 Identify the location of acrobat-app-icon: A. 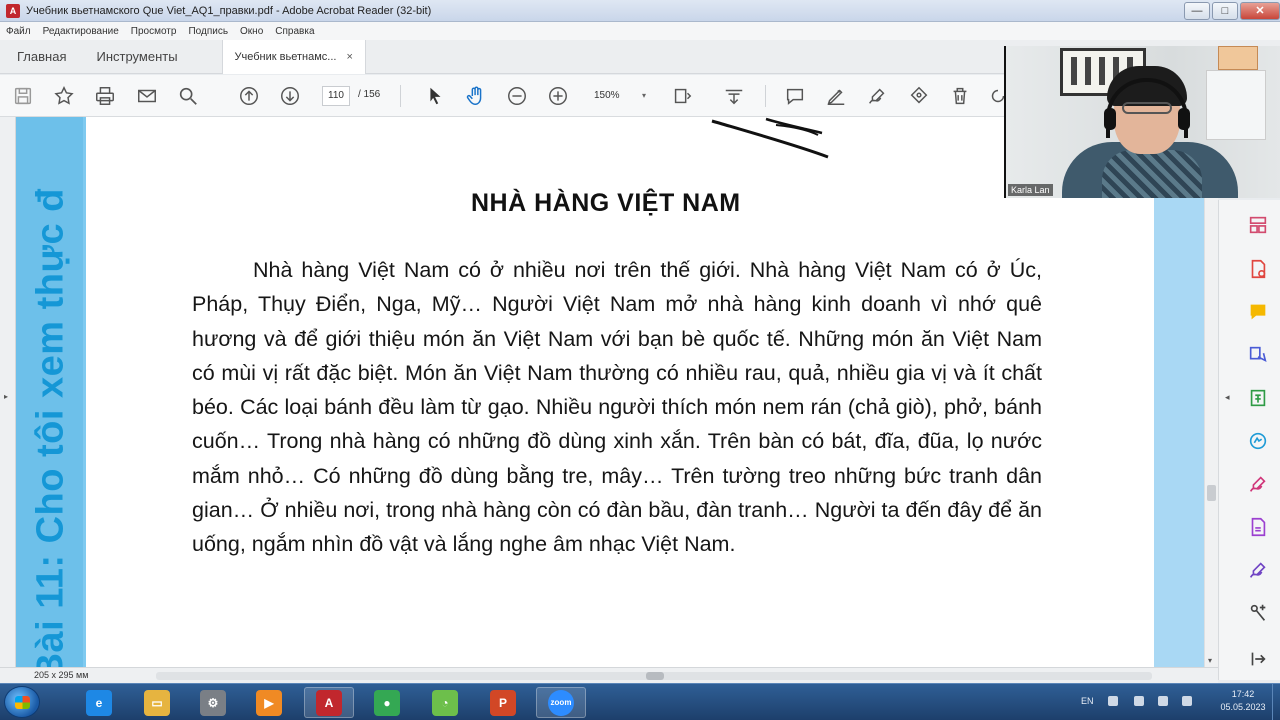
(13, 10).